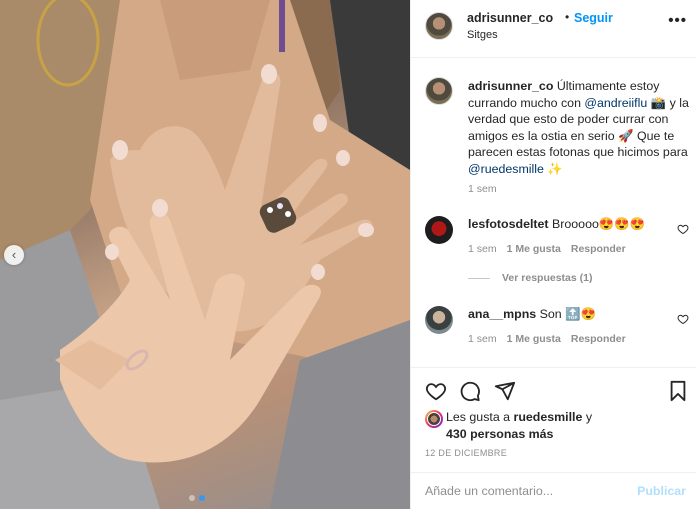 The image size is (696, 509). What do you see at coordinates (661, 491) in the screenshot?
I see `publish-button: Publicar` at bounding box center [661, 491].